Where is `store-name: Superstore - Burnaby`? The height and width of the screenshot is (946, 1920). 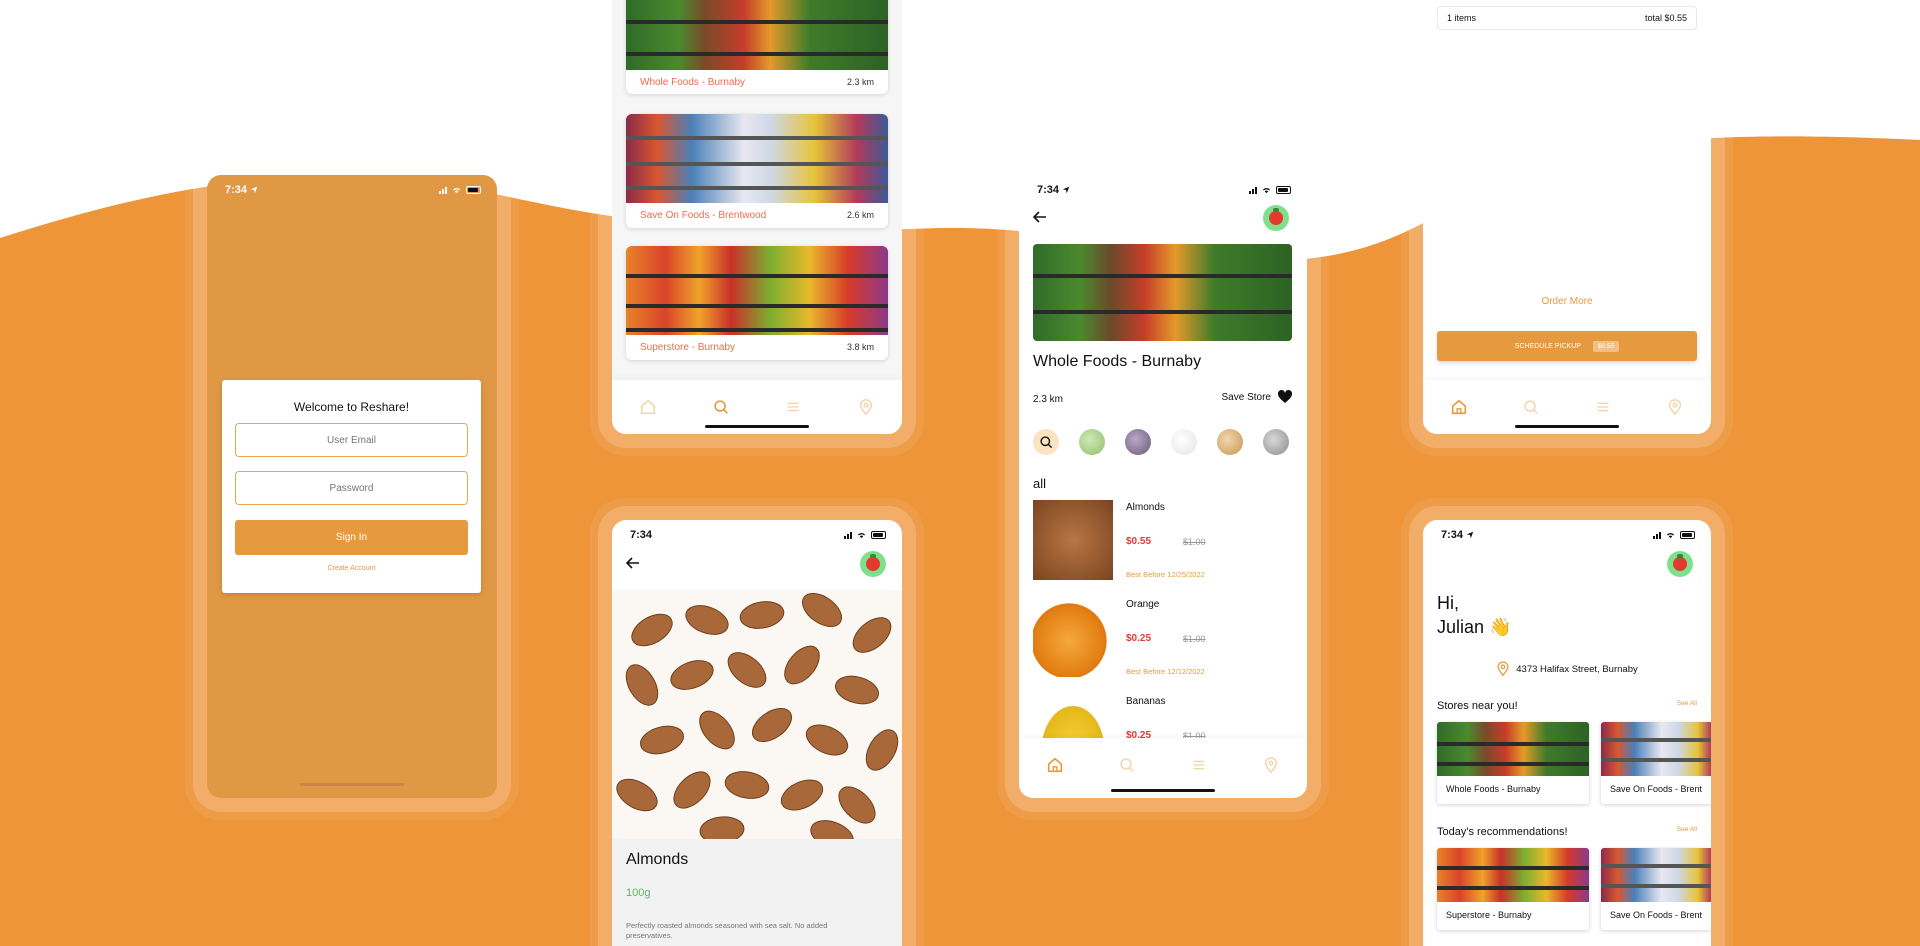 store-name: Superstore - Burnaby is located at coordinates (688, 347).